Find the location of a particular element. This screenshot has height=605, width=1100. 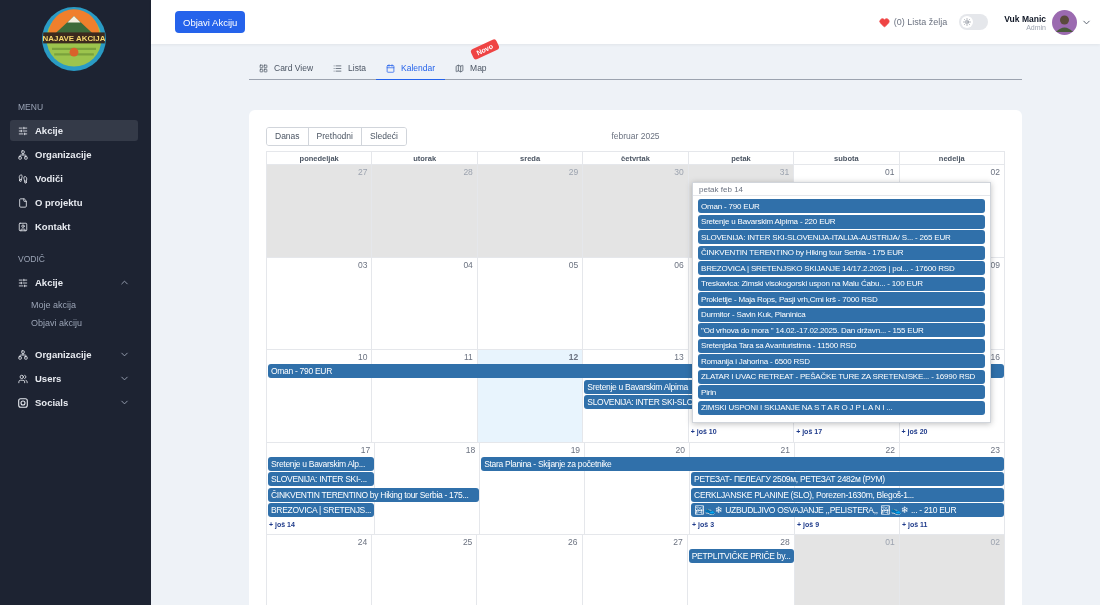

avatar is located at coordinates (1064, 22).